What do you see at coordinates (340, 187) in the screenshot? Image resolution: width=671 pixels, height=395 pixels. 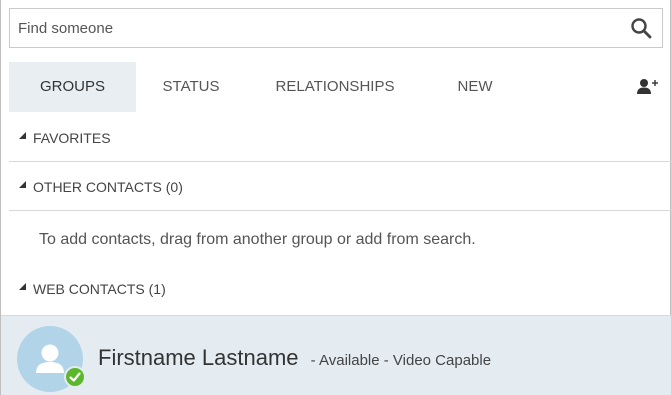 I see `group-other-contacts: OTHER CONTACTS (0)` at bounding box center [340, 187].